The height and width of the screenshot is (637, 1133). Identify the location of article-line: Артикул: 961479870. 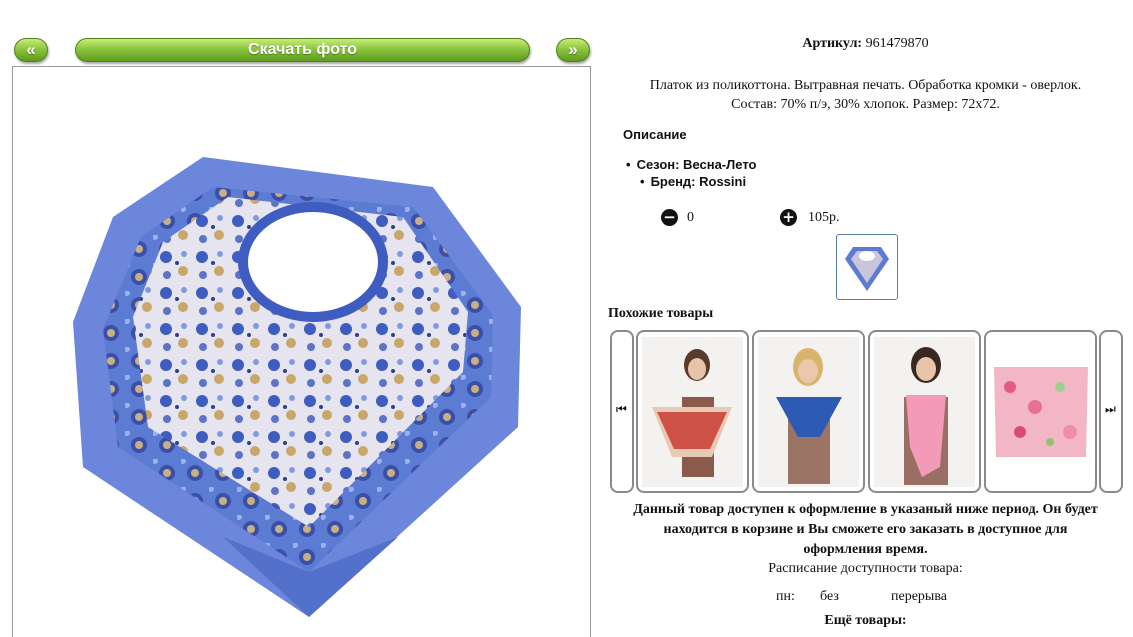
(865, 44).